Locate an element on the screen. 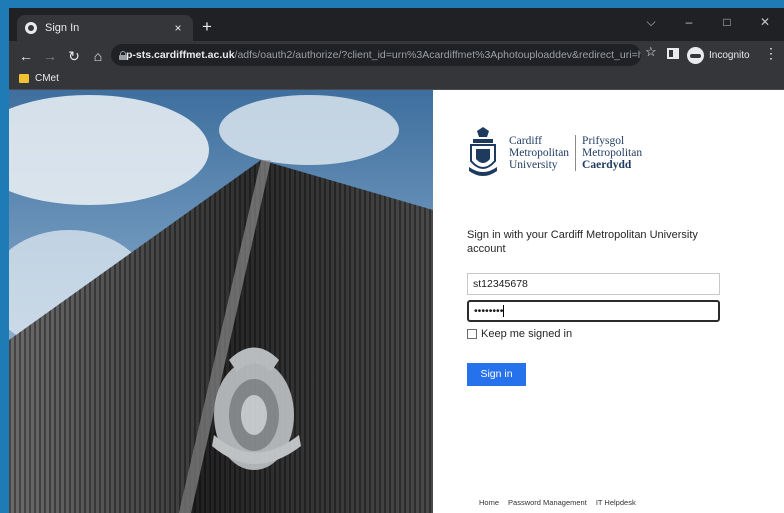 The height and width of the screenshot is (513, 784). reload-icon: ↻ is located at coordinates (74, 56).